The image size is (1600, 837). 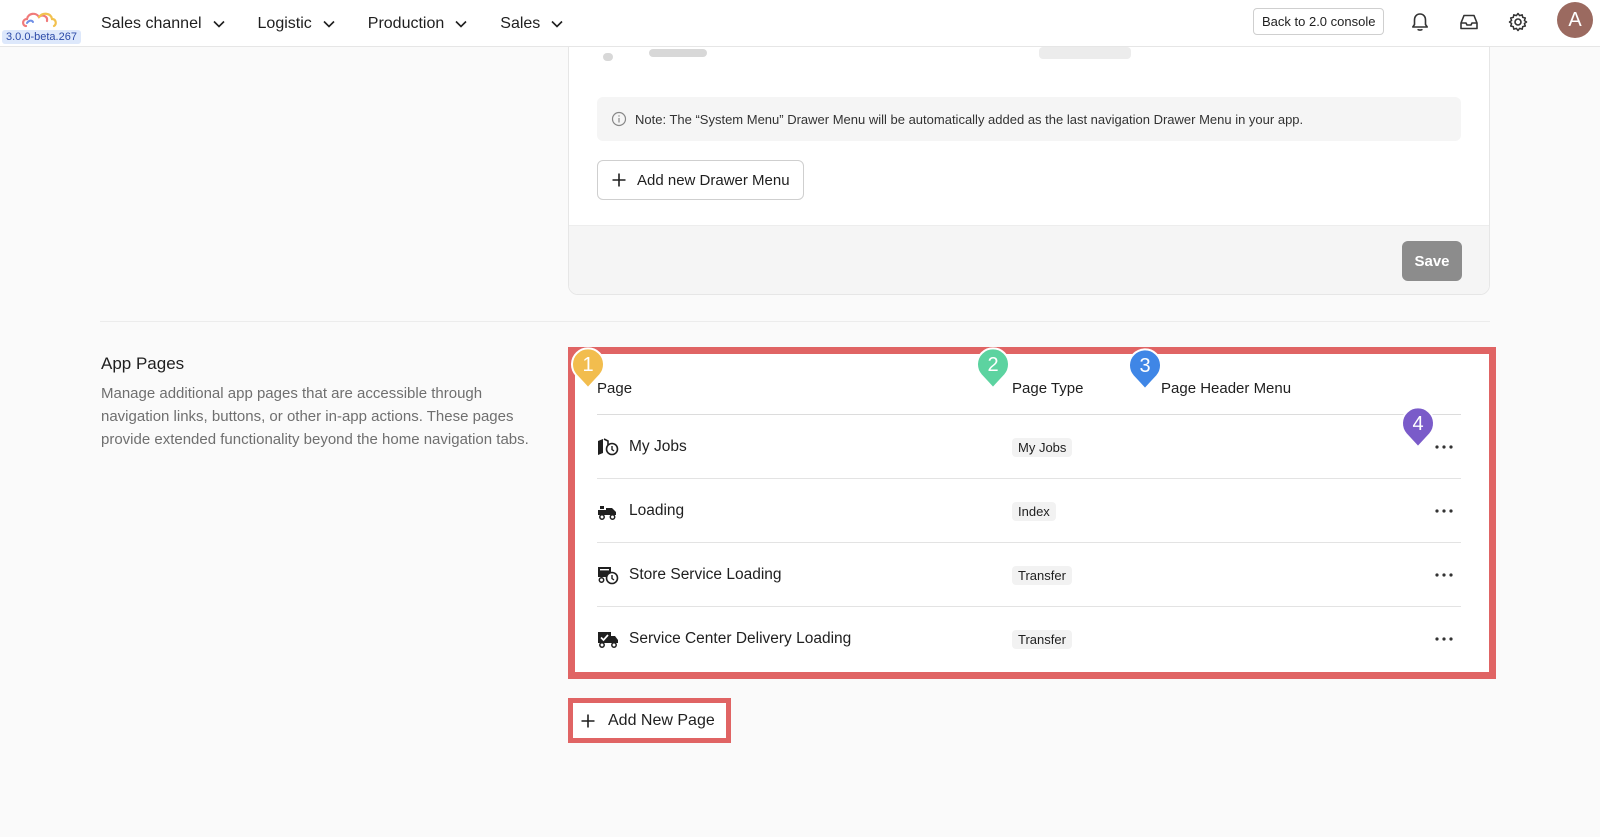 I want to click on map-marker-icon, so click(x=608, y=447).